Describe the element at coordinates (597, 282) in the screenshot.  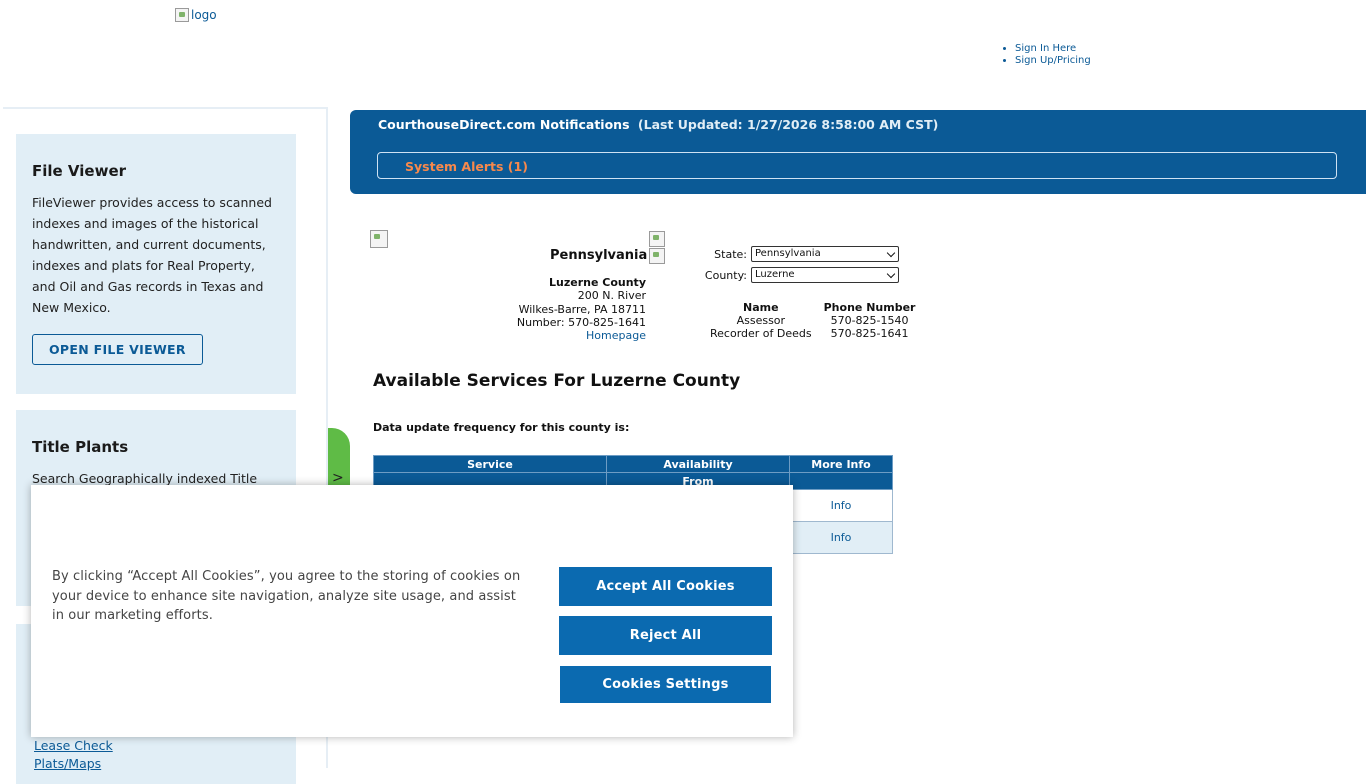
I see `county-name: Luzerne County` at that location.